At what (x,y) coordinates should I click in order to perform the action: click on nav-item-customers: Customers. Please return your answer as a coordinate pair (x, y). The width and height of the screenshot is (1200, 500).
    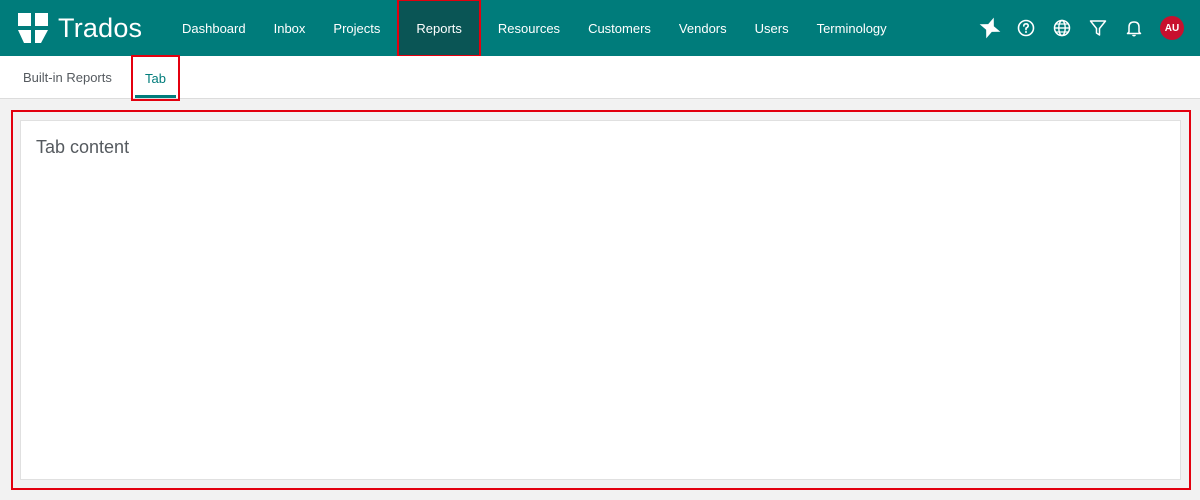
    Looking at the image, I should click on (619, 28).